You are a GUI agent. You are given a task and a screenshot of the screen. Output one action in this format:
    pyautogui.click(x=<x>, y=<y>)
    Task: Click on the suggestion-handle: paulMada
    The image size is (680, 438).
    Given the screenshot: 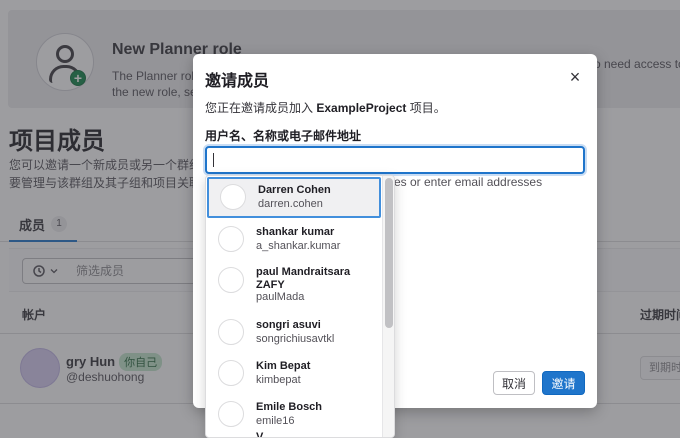 What is the action you would take?
    pyautogui.click(x=280, y=297)
    